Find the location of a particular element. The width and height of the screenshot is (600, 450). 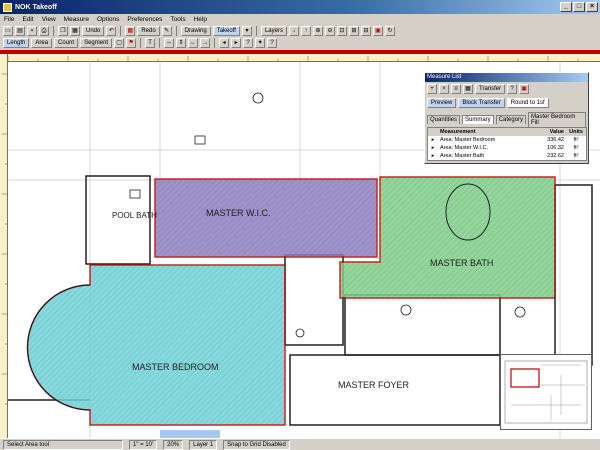

menu-preferences: Preferences is located at coordinates (144, 19).